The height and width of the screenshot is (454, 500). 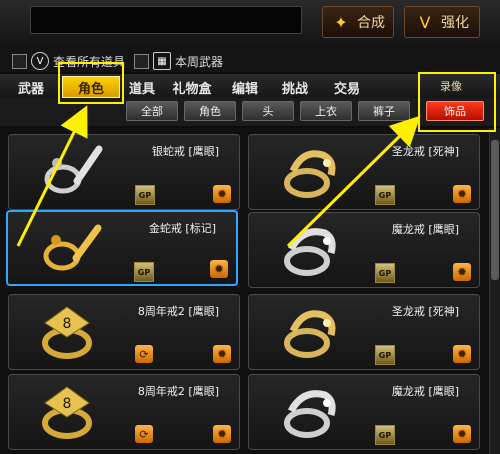 What do you see at coordinates (384, 111) in the screenshot?
I see `subtab-pants: 裤子` at bounding box center [384, 111].